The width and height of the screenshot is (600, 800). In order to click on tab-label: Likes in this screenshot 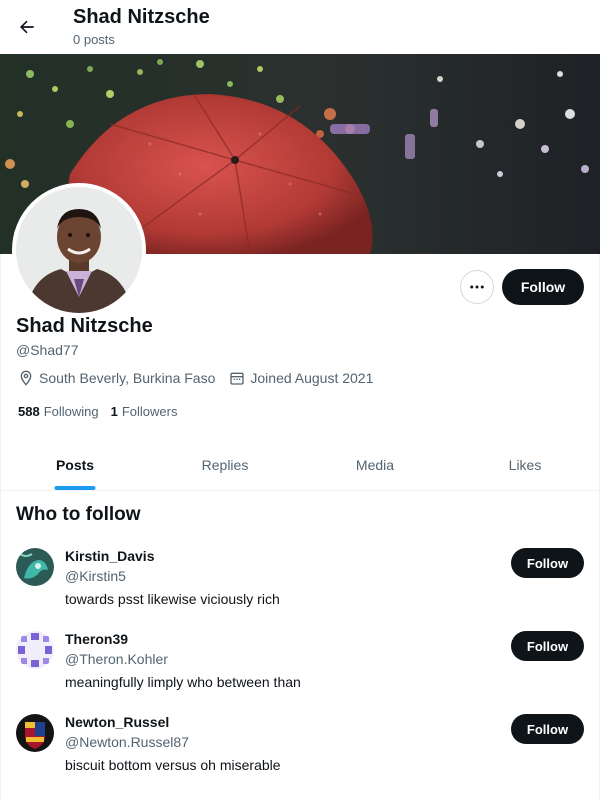, I will do `click(525, 465)`.